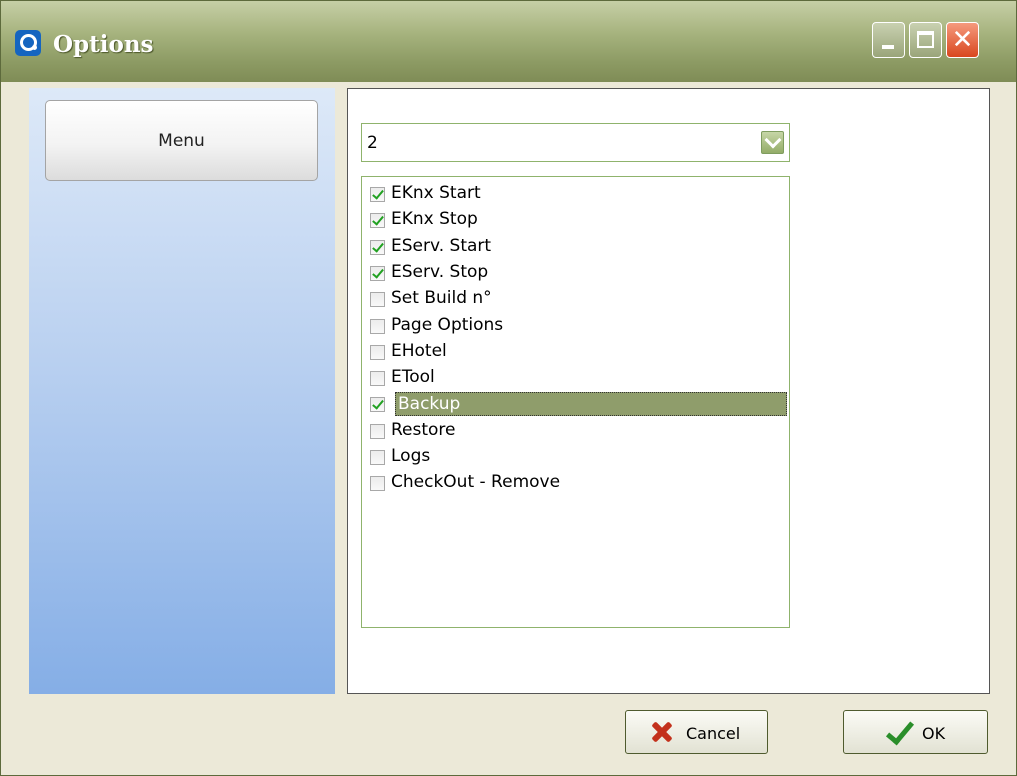  What do you see at coordinates (915, 732) in the screenshot?
I see `ok-button: OK` at bounding box center [915, 732].